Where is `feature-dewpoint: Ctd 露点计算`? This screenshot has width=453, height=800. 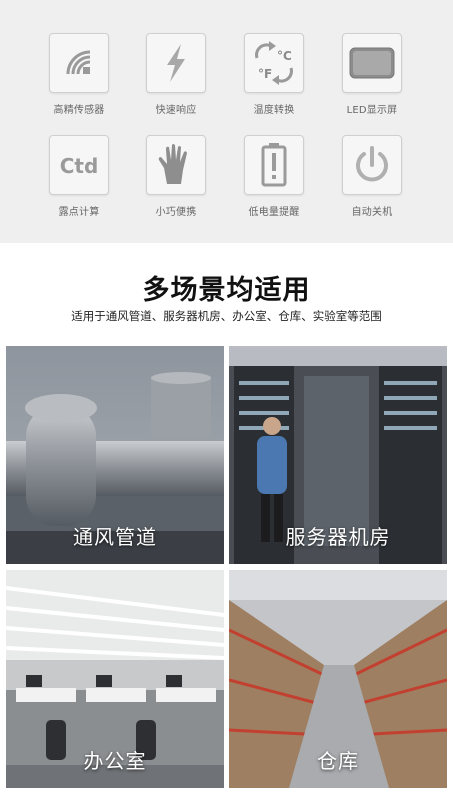 feature-dewpoint: Ctd 露点计算 is located at coordinates (79, 176).